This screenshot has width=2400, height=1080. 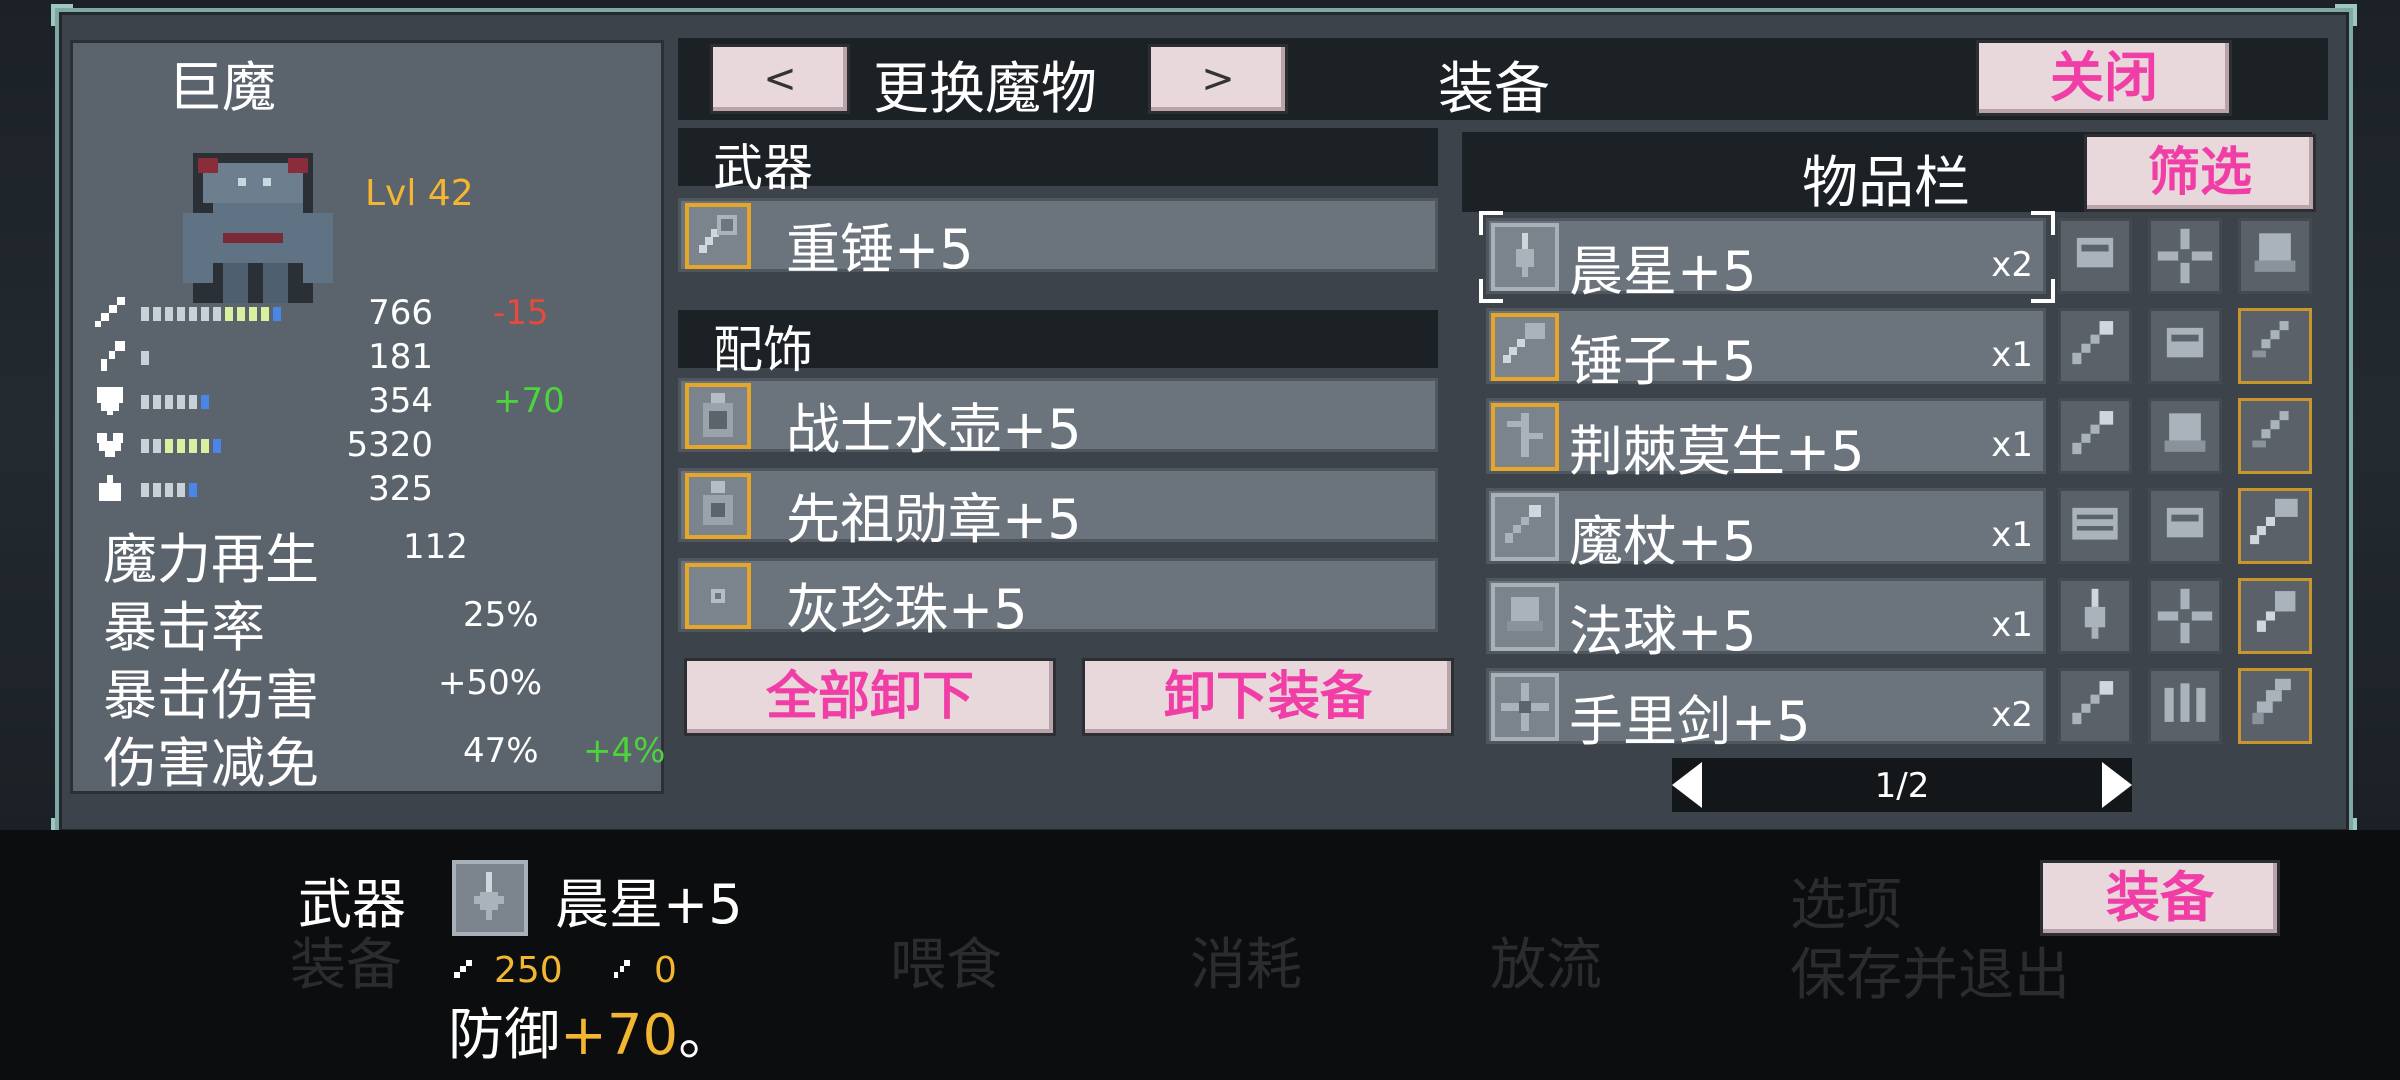 What do you see at coordinates (1268, 697) in the screenshot?
I see `unequip-button: 卸下装备` at bounding box center [1268, 697].